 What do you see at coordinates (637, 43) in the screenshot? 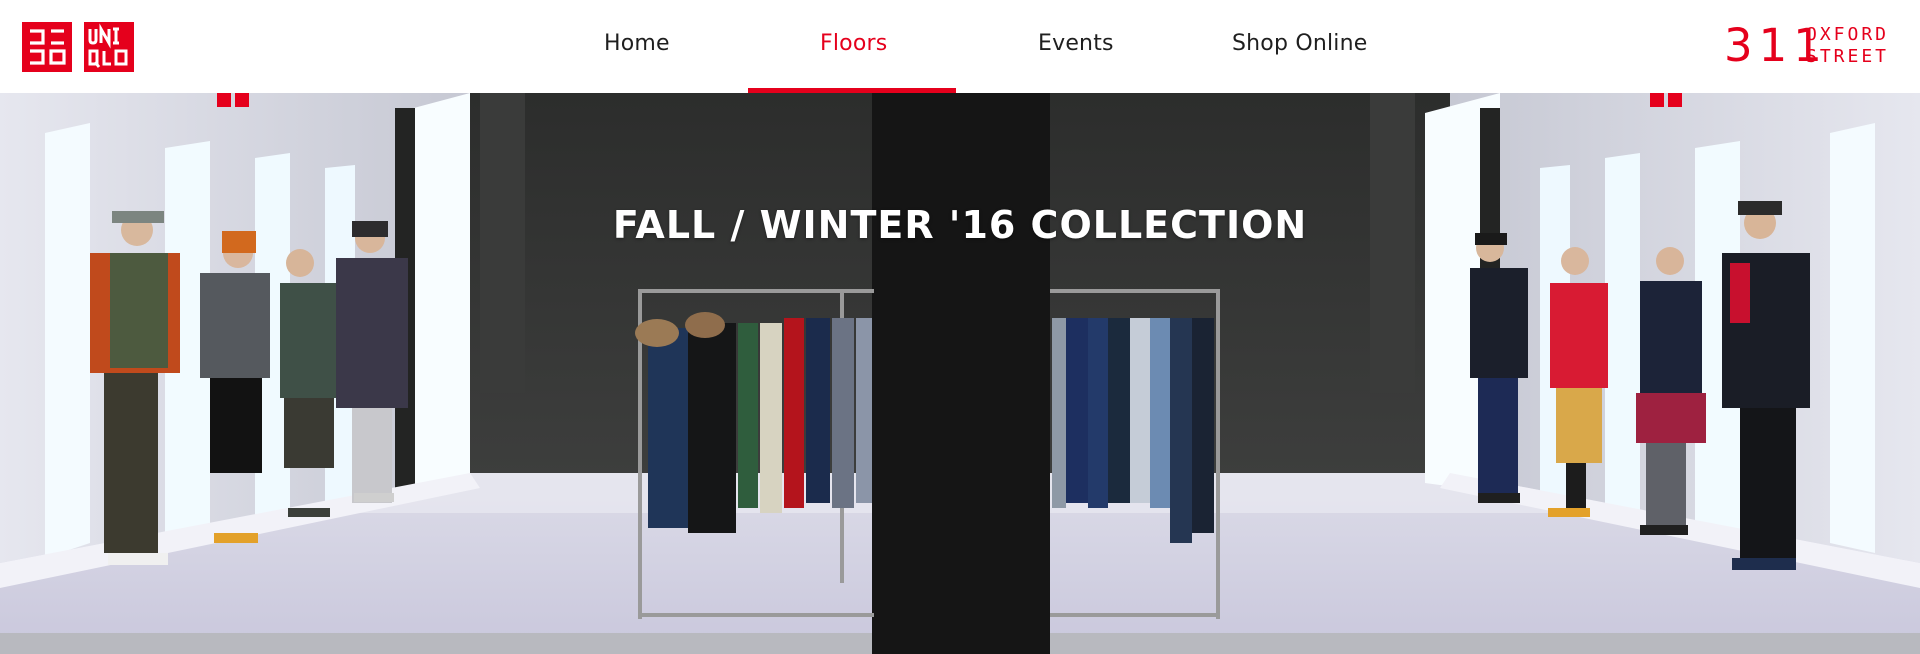
I see `nav-home: Home` at bounding box center [637, 43].